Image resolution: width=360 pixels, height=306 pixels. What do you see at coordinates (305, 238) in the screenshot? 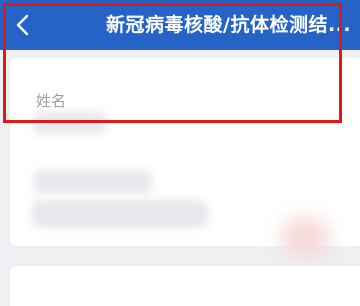
I see `seal-blurred` at bounding box center [305, 238].